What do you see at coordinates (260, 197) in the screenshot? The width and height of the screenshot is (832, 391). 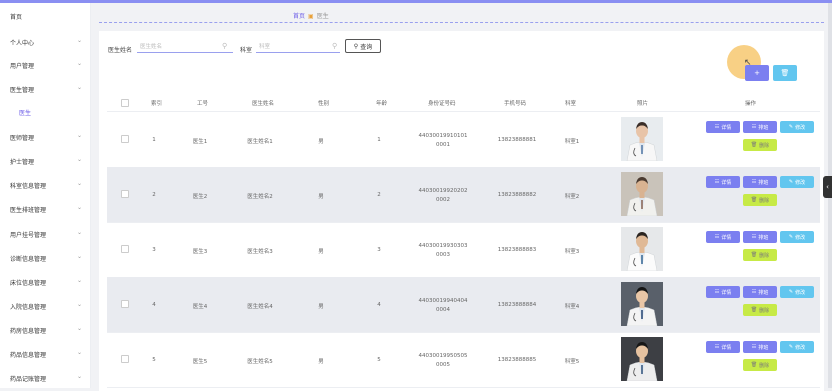 I see `cell-name: 医生姓名2` at bounding box center [260, 197].